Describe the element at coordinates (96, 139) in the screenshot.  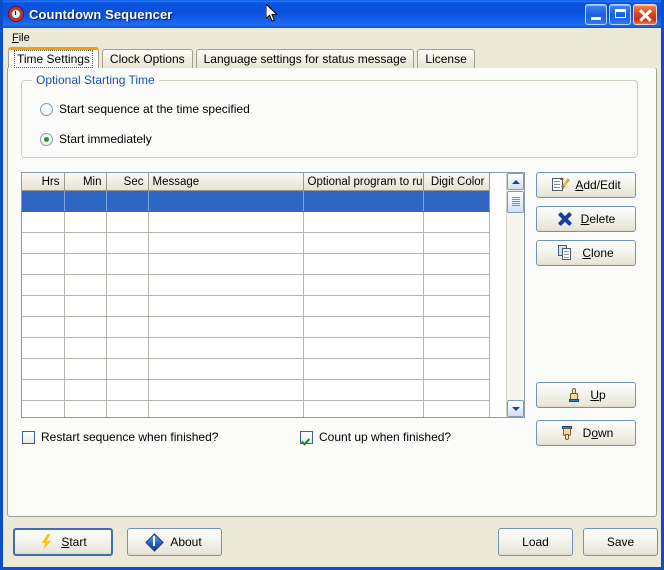
I see `radio-start-immediately: Start immediately` at that location.